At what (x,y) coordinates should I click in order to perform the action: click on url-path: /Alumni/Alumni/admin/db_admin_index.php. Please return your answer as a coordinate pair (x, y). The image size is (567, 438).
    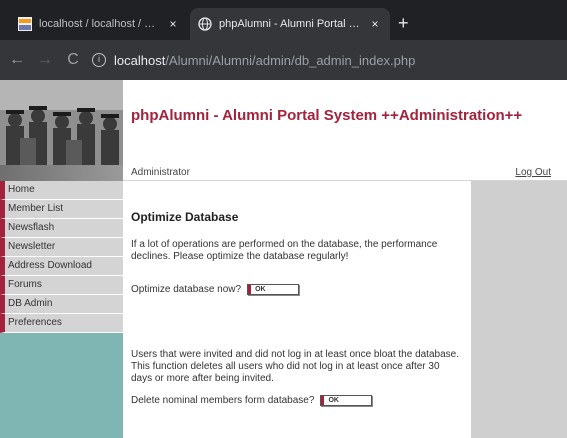
    Looking at the image, I should click on (290, 60).